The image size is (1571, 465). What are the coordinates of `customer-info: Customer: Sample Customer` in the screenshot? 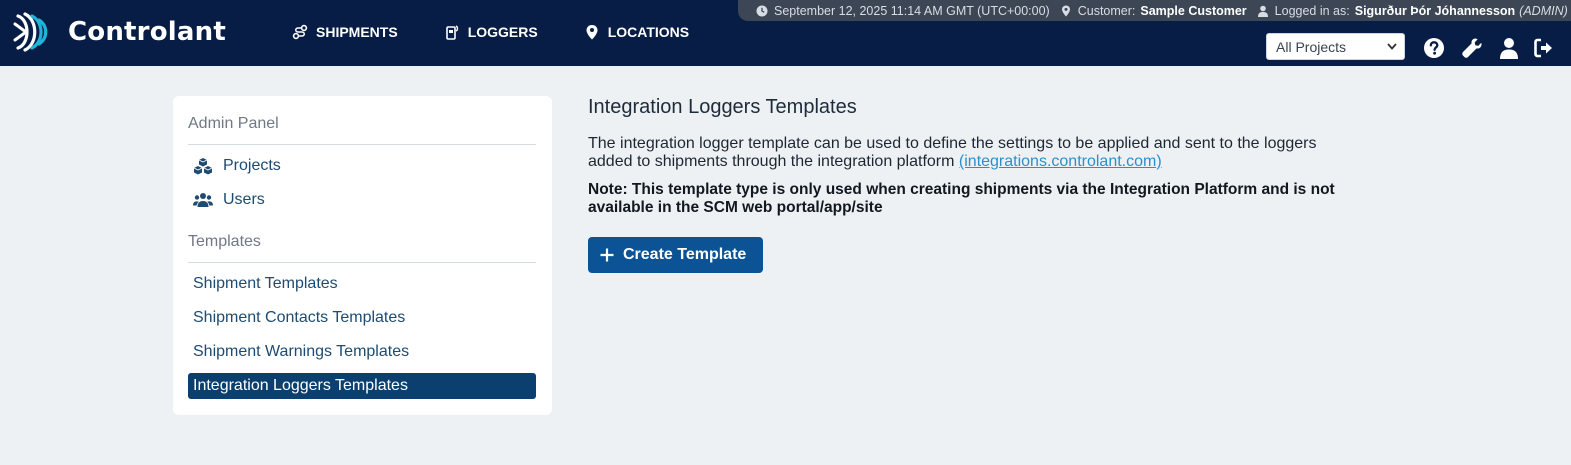 It's located at (1153, 11).